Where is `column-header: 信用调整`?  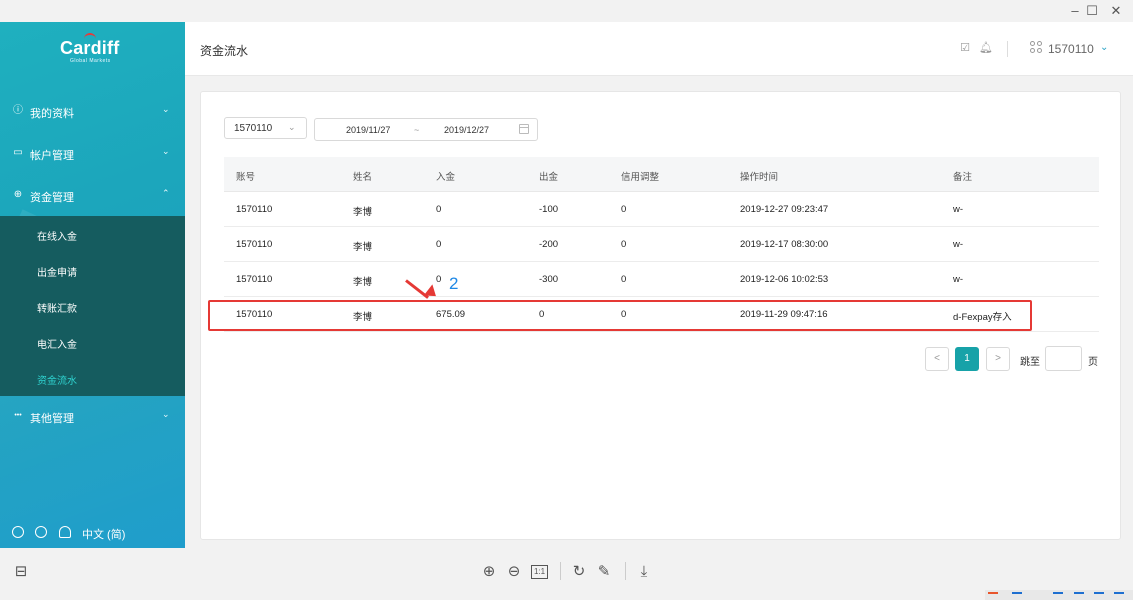
column-header: 信用调整 is located at coordinates (640, 177).